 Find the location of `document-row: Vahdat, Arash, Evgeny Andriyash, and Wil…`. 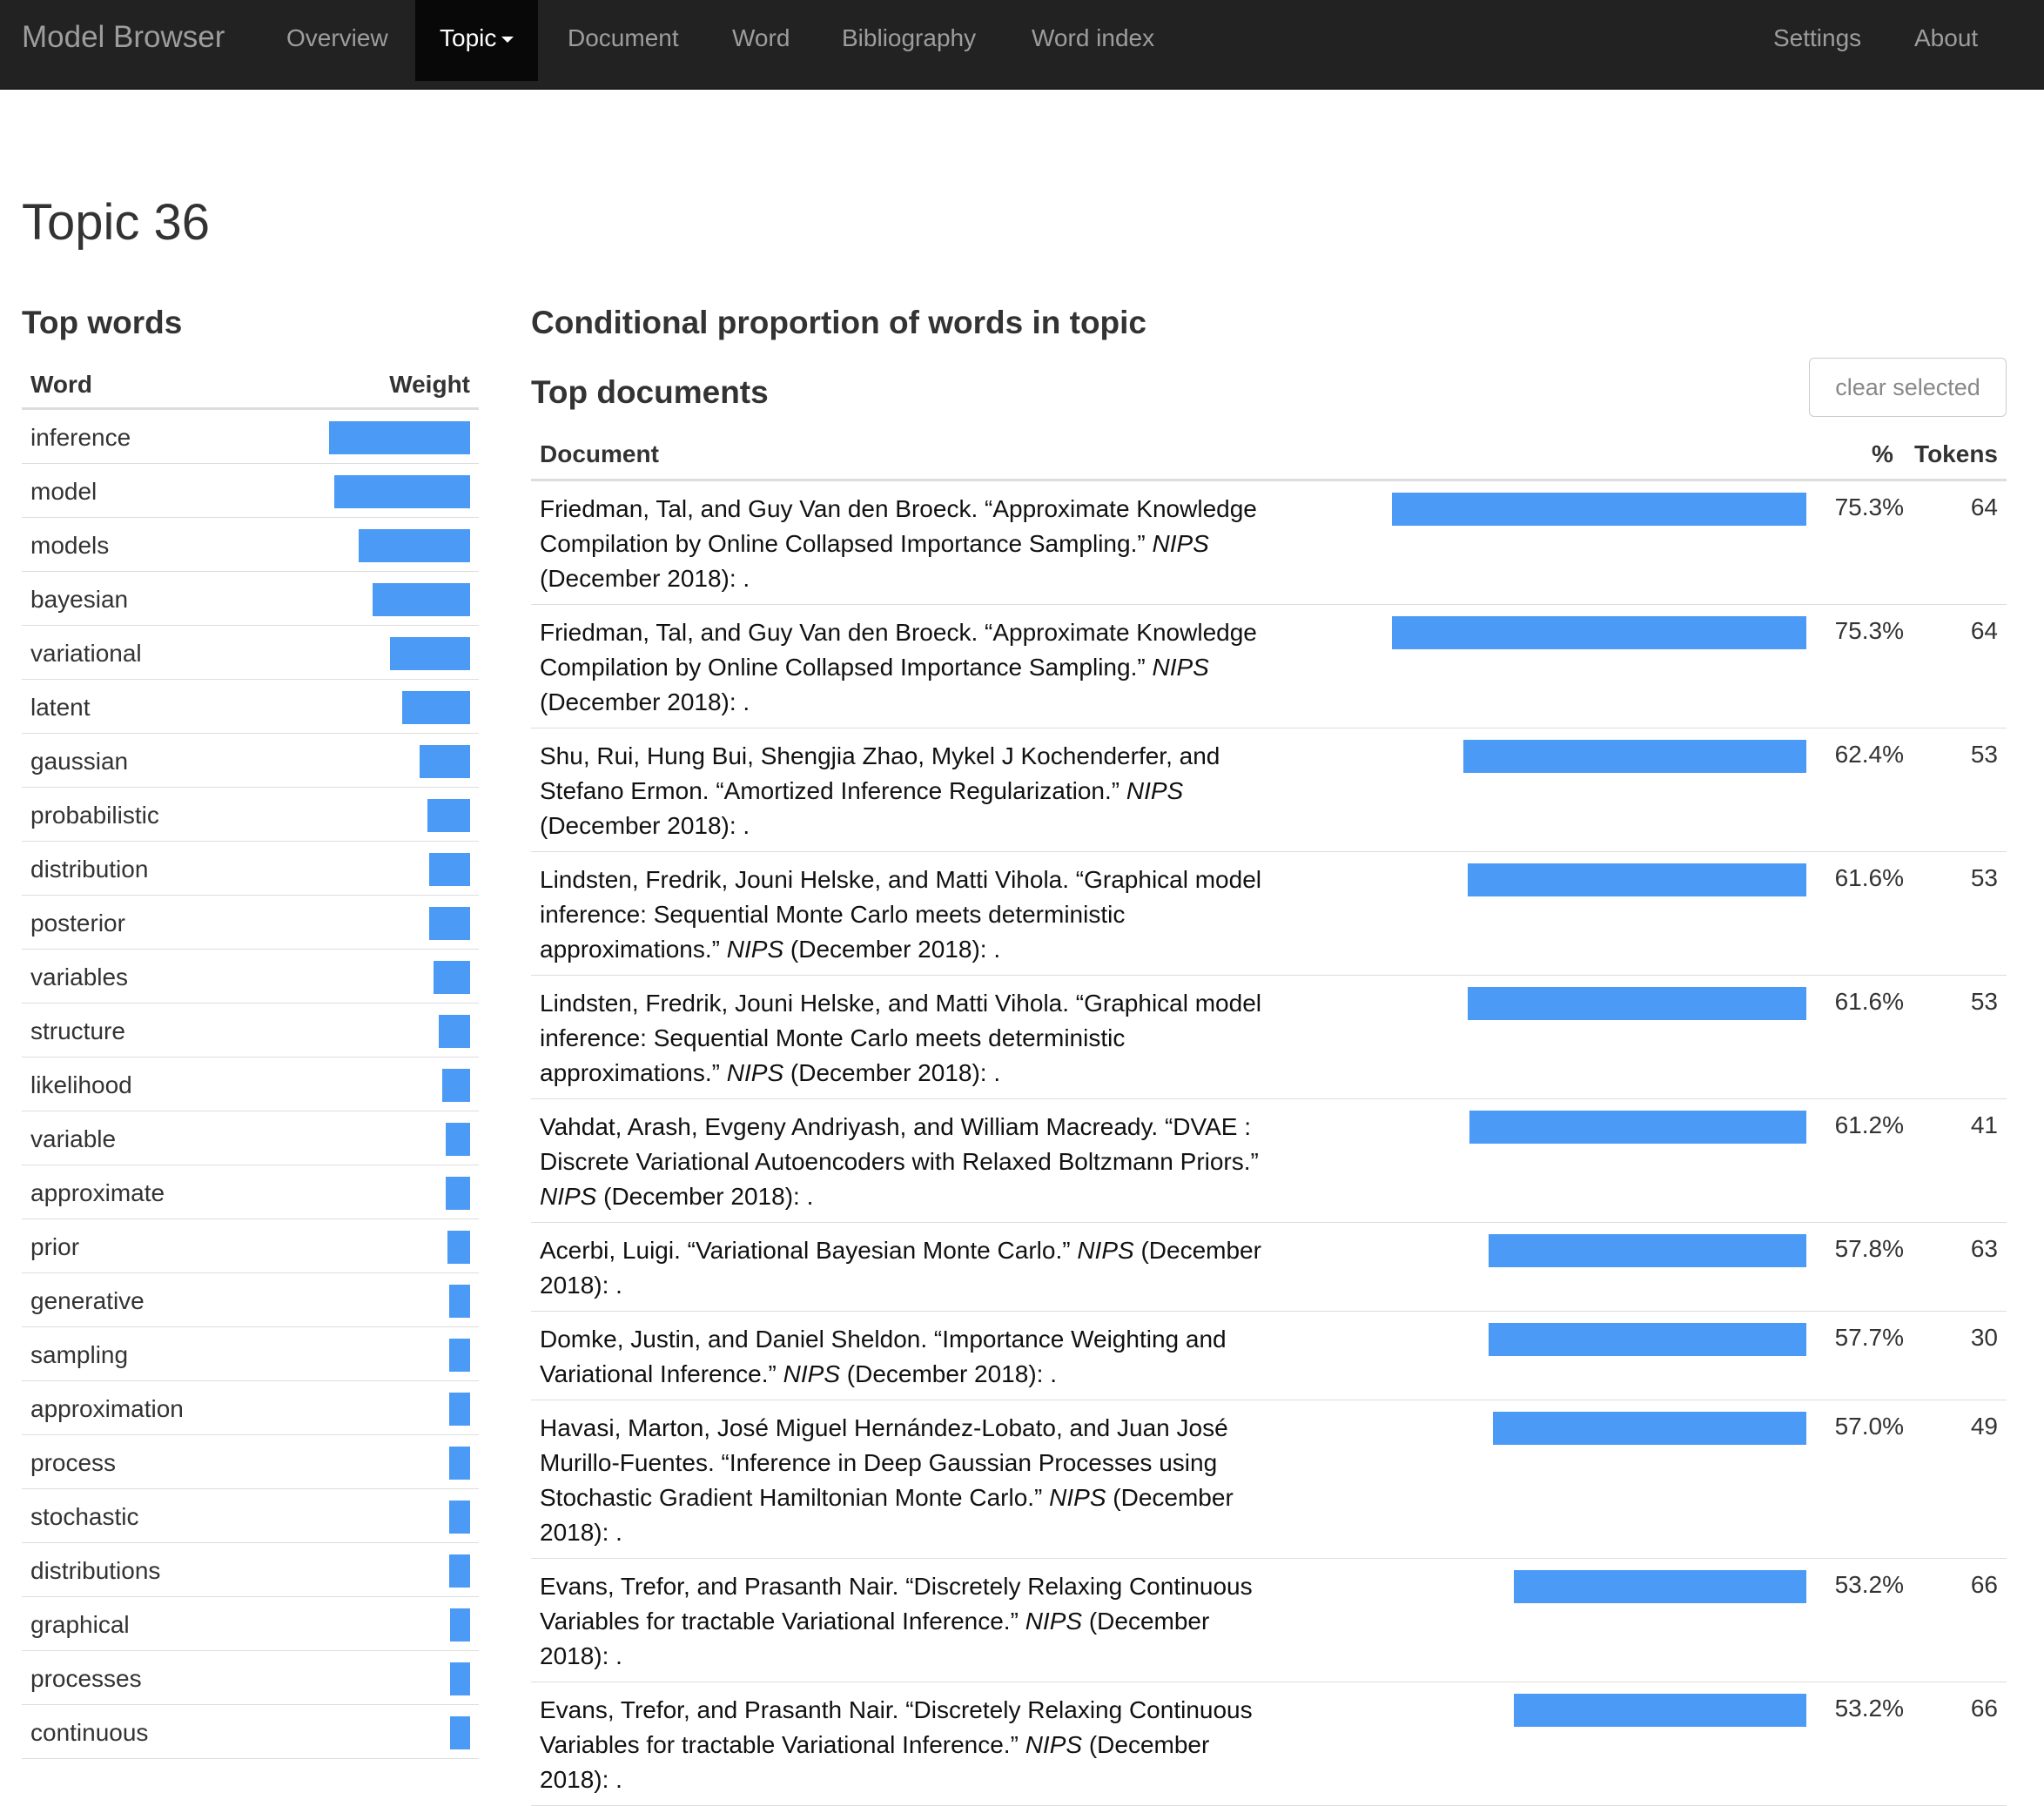

document-row: Vahdat, Arash, Evgeny Andriyash, and Wil… is located at coordinates (1269, 1161).